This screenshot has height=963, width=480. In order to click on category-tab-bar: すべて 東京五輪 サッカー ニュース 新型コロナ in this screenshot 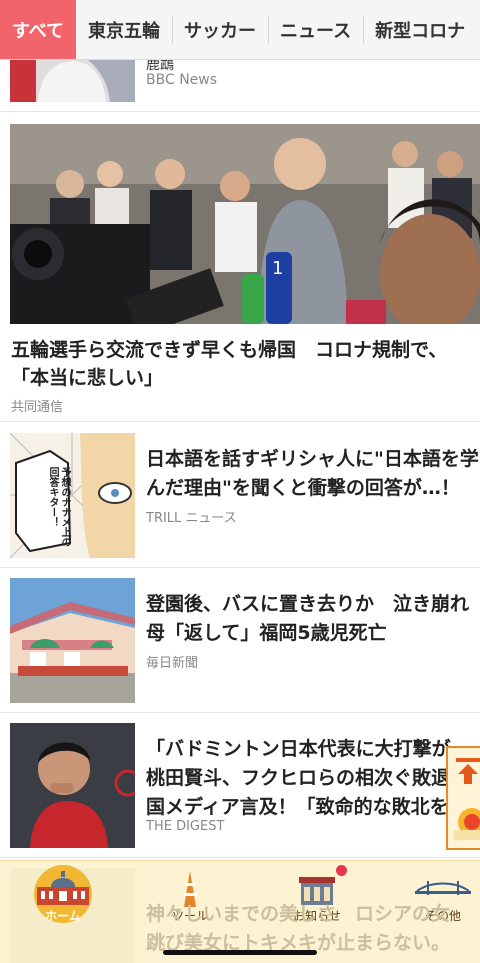, I will do `click(240, 30)`.